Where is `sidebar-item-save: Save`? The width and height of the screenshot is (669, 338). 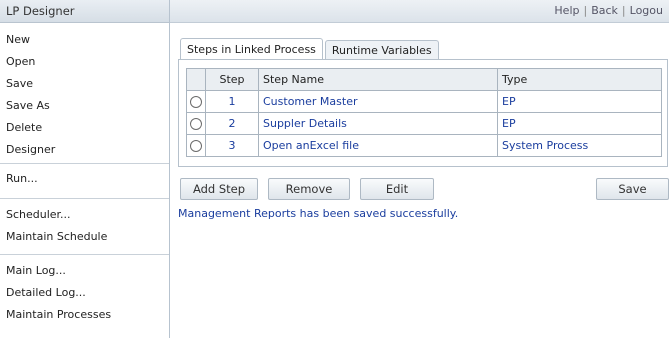 sidebar-item-save: Save is located at coordinates (84, 84).